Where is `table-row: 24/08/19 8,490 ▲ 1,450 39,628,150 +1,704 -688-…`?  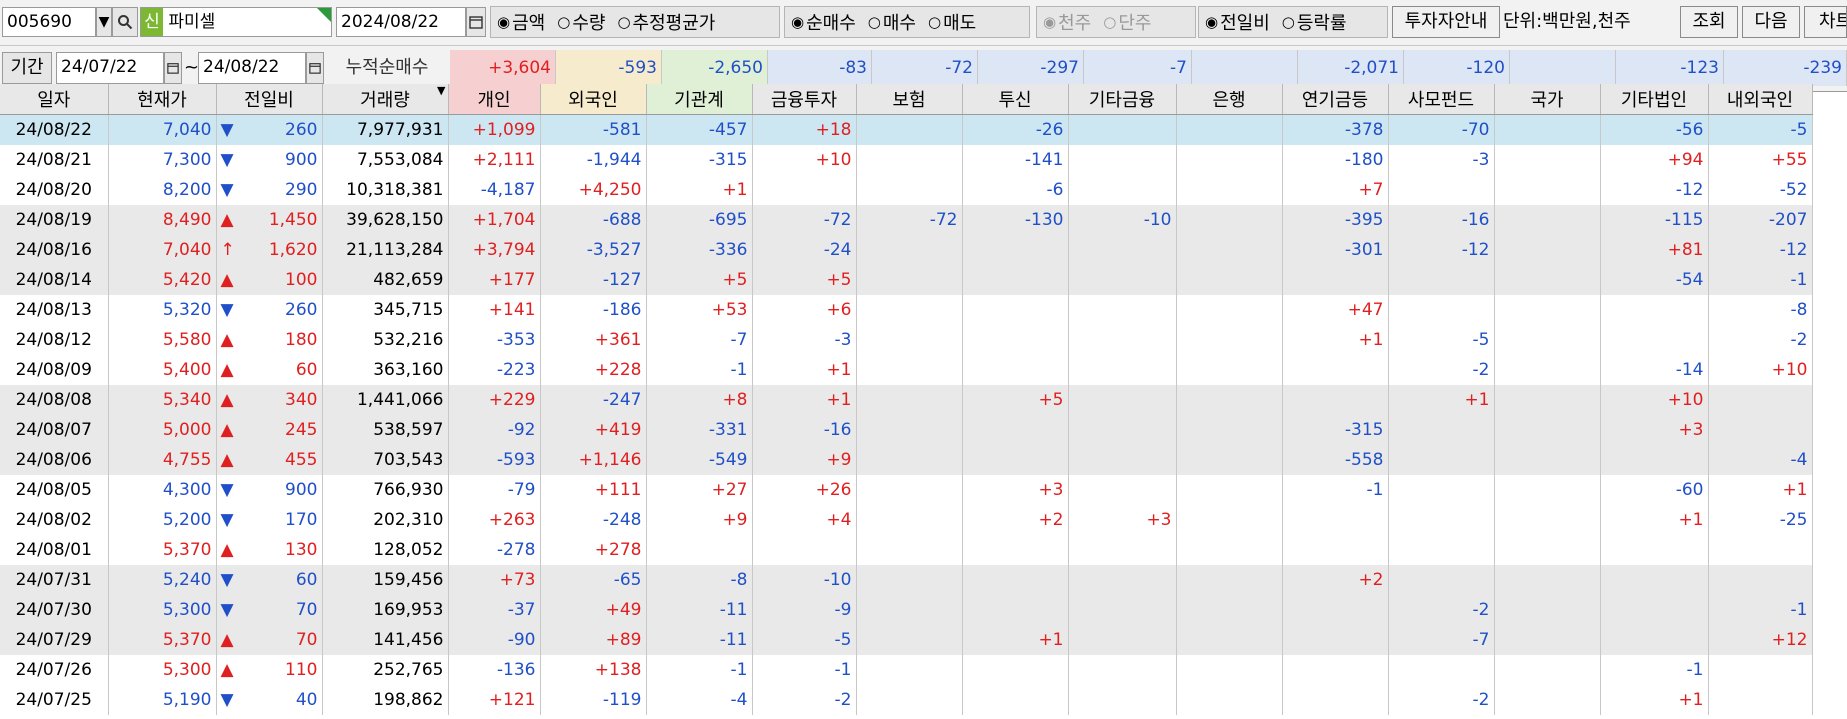 table-row: 24/08/19 8,490 ▲ 1,450 39,628,150 +1,704 -688-… is located at coordinates (906, 220).